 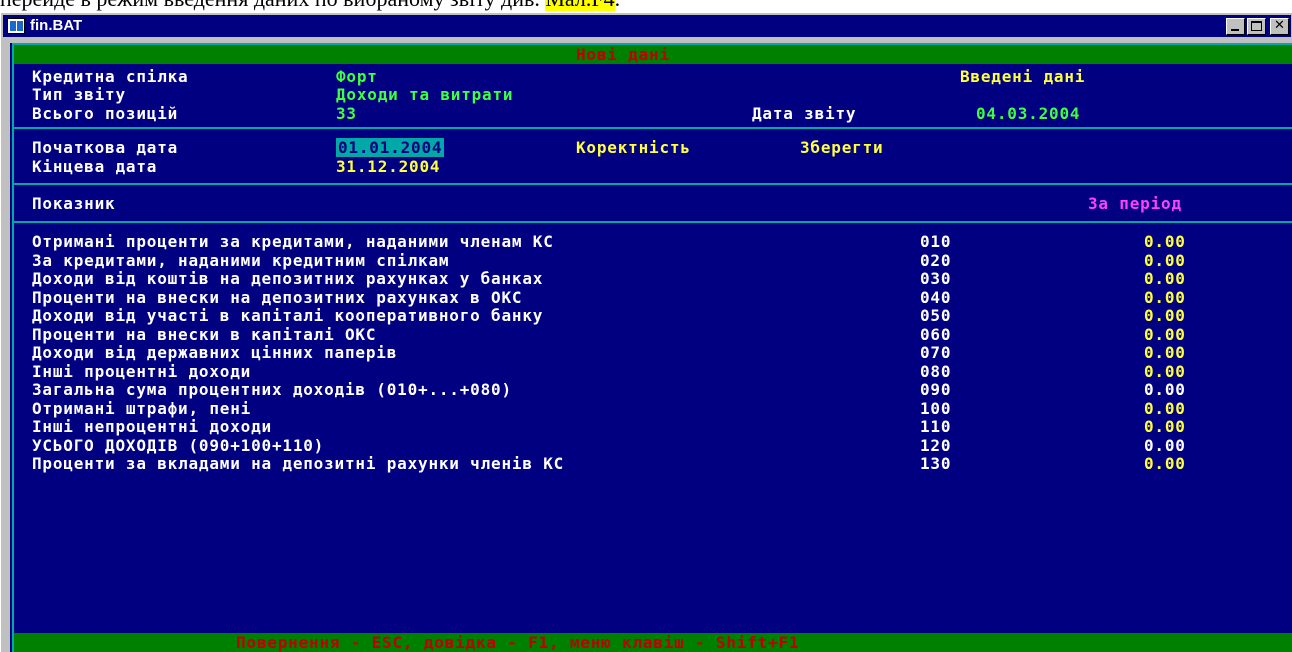 What do you see at coordinates (178, 445) in the screenshot?
I see `row-label: УСЬОГО ДОХОДІВ (090+100+110)` at bounding box center [178, 445].